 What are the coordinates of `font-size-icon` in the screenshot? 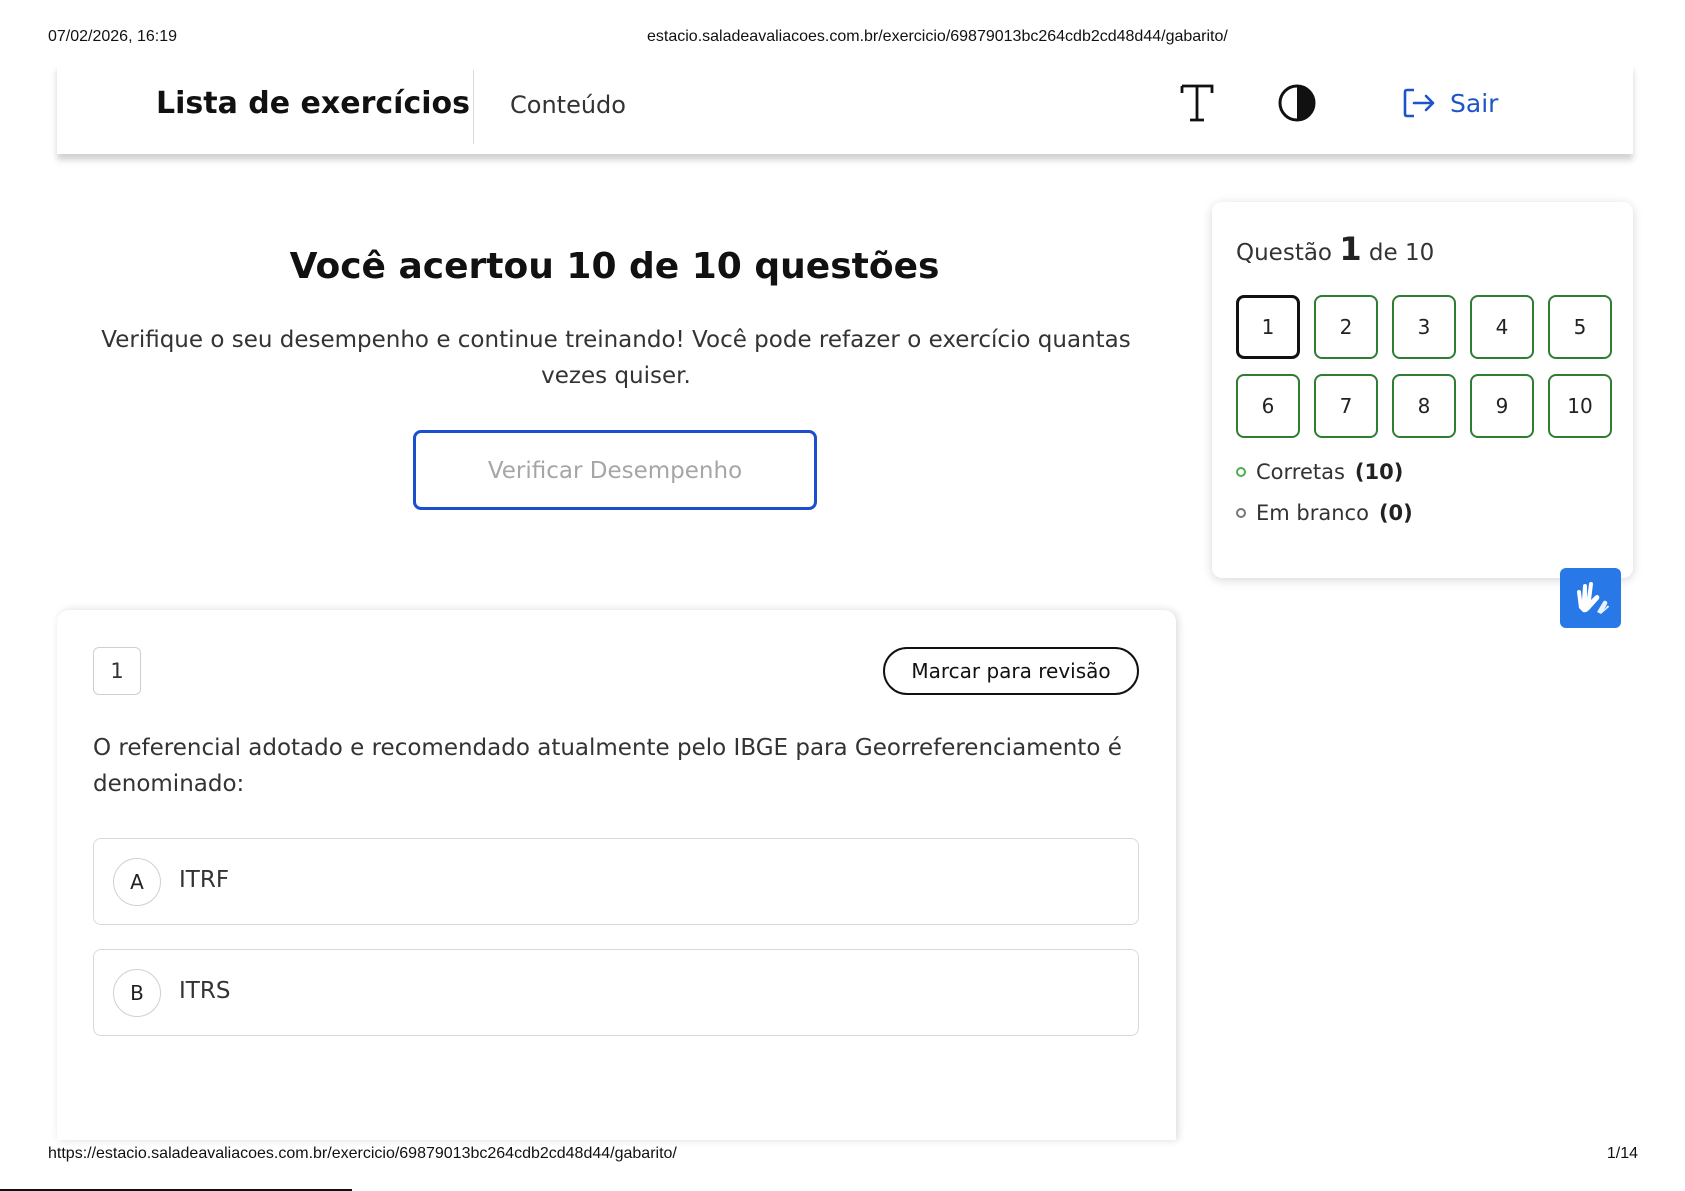 It's located at (1197, 103).